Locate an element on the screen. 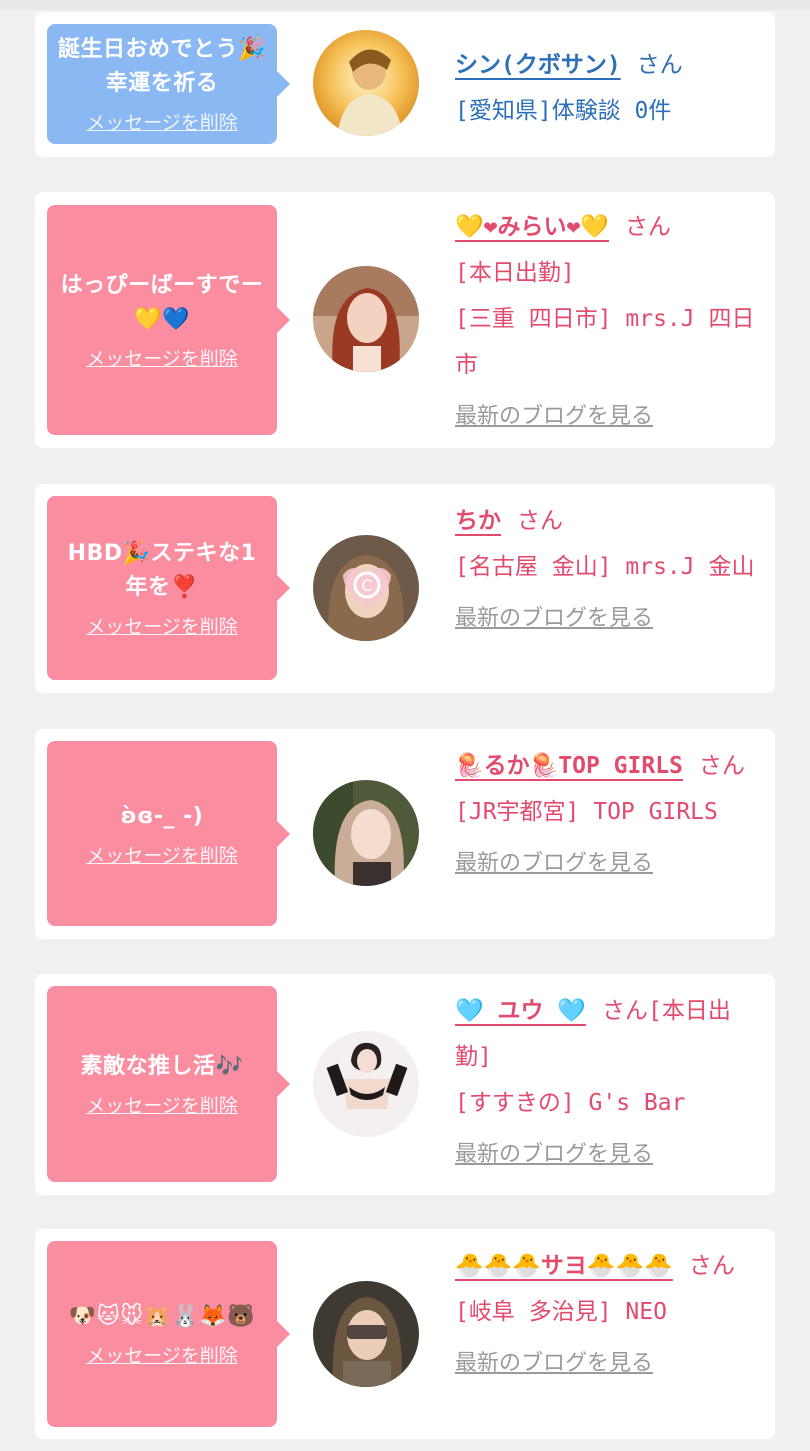  top-strip is located at coordinates (405, 5).